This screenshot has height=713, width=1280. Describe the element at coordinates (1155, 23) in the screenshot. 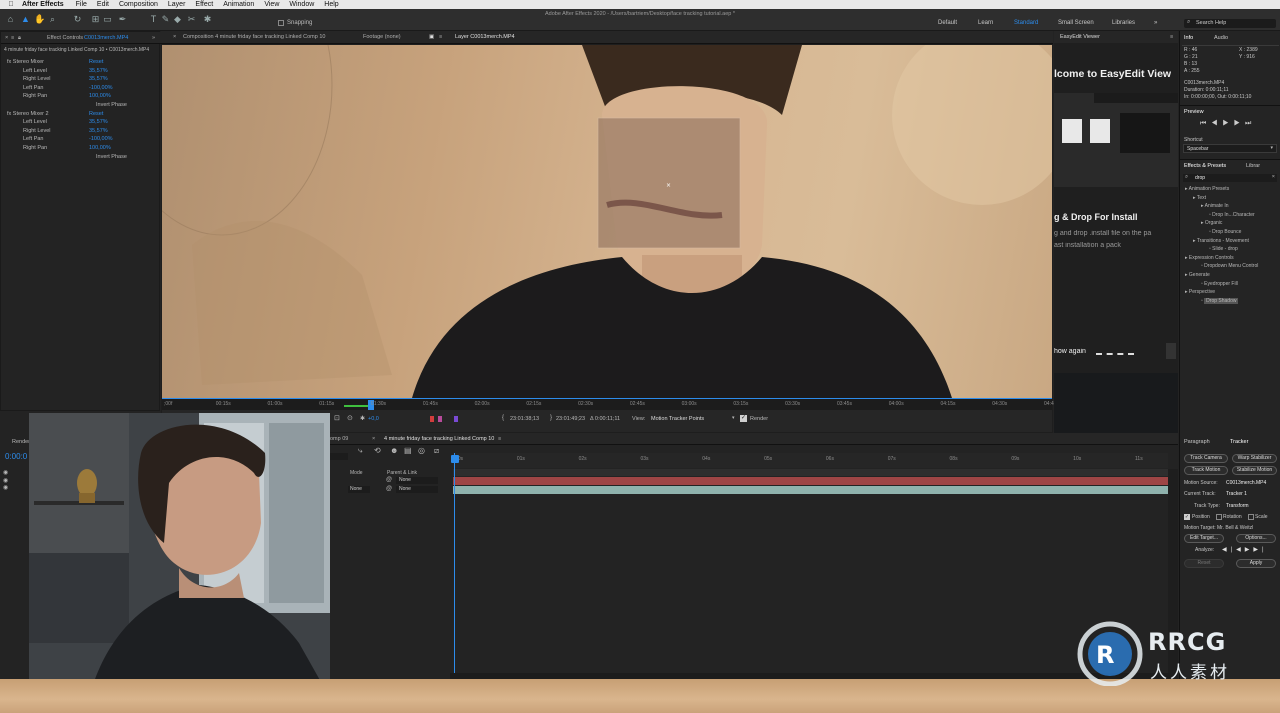

I see `more-workspaces-icon: »` at that location.